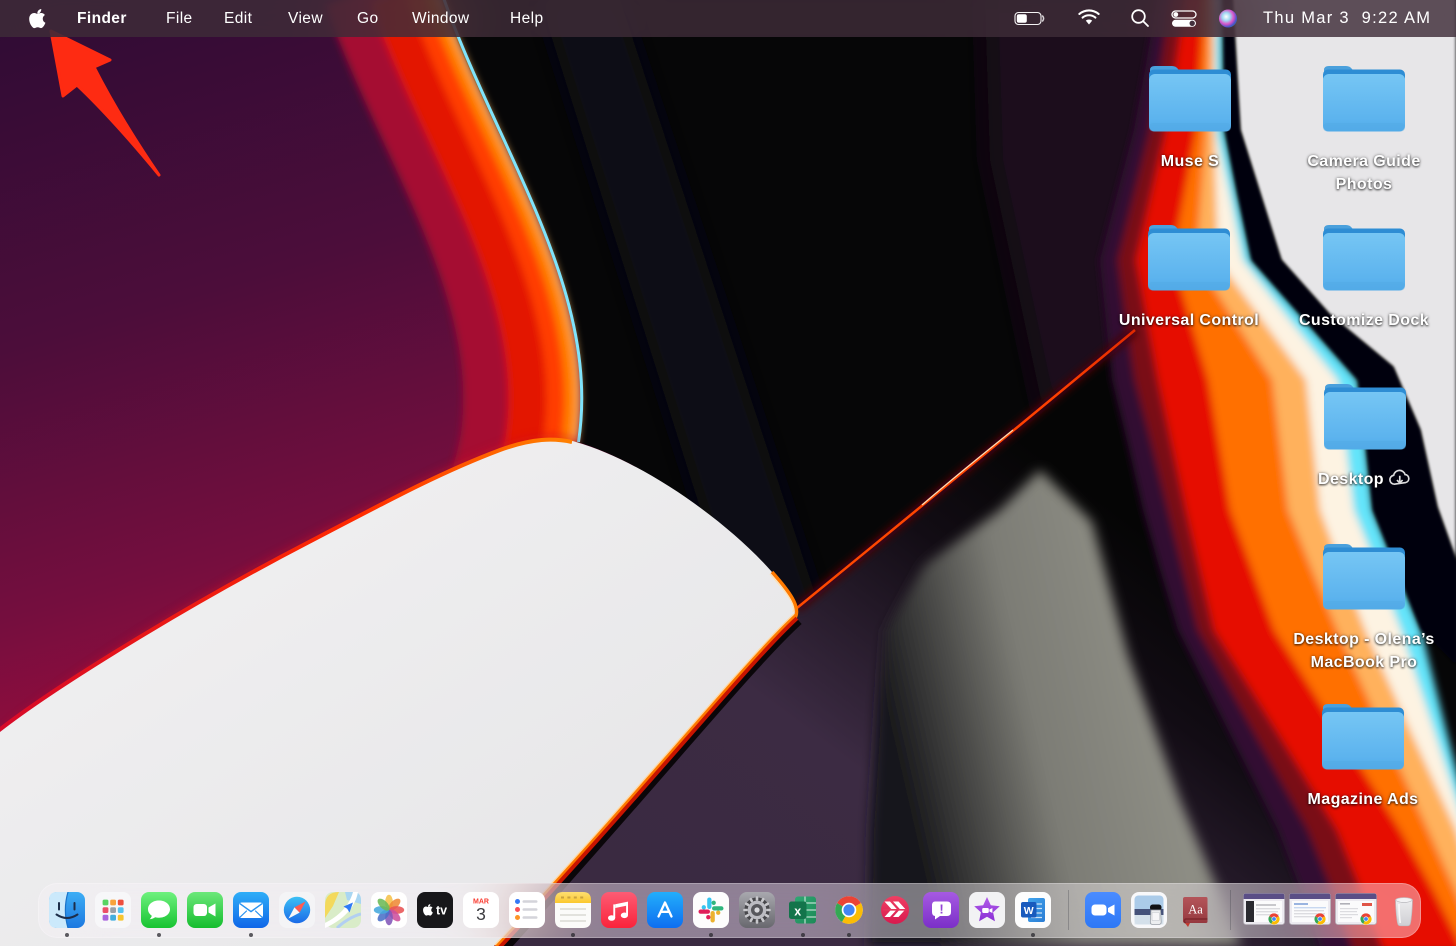 The height and width of the screenshot is (946, 1456). What do you see at coordinates (441, 911) in the screenshot?
I see `svg-text: tv` at bounding box center [441, 911].